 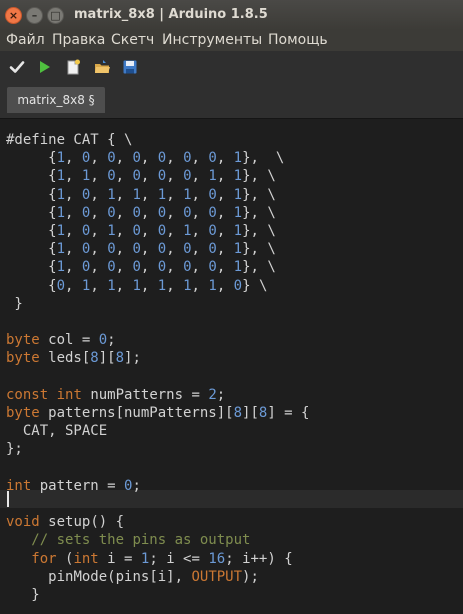 I want to click on code-line: {0, 1, 1, 1, 1, 1, 1, 0} \, so click(x=136, y=286).